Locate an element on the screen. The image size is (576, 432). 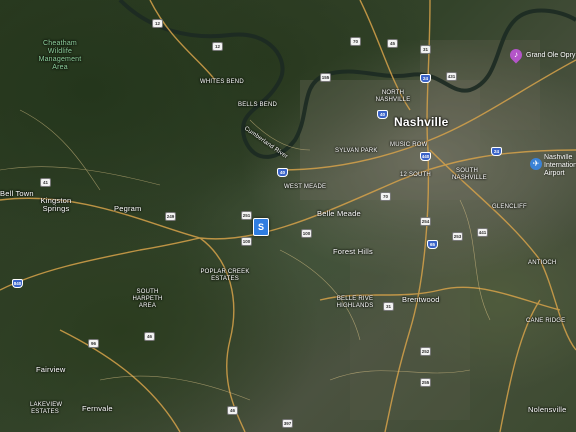
label-belle-meade: Belle Meade is located at coordinates (339, 213).